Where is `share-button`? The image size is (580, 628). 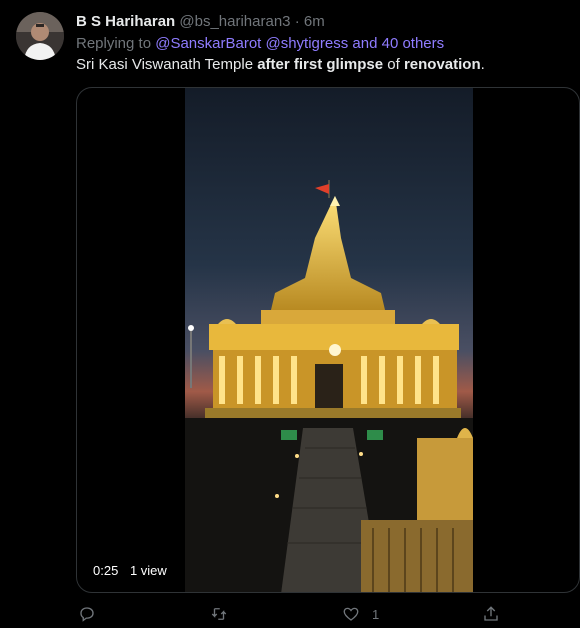 share-button is located at coordinates (491, 614).